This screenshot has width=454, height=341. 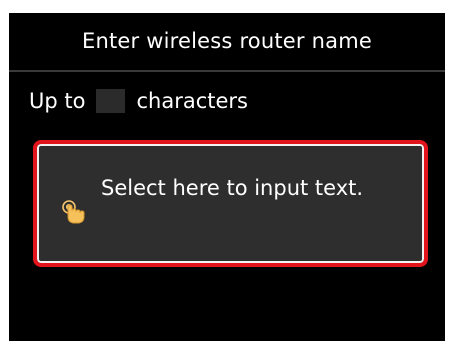 I want to click on character-limit-text: Up to characters, so click(x=138, y=101).